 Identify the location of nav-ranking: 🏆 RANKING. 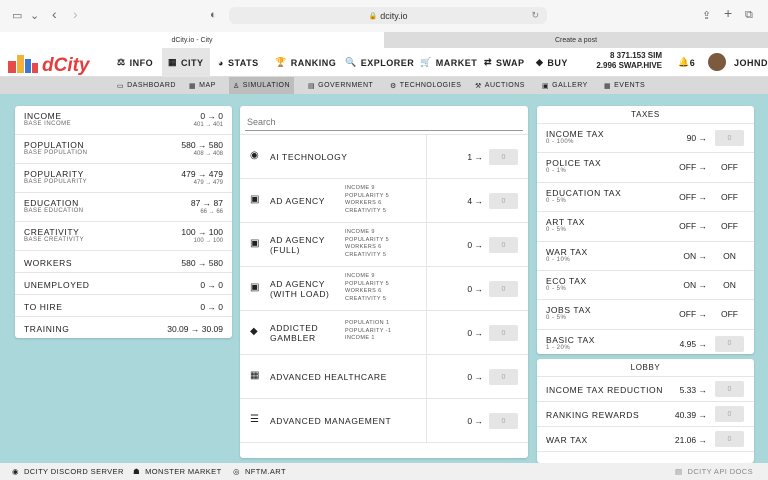
(305, 62).